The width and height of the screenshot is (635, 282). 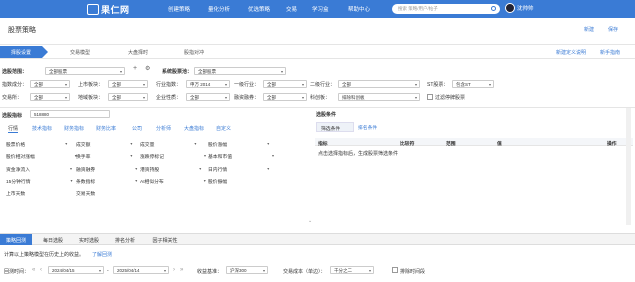 I want to click on industry2-select: 全部 ▾, so click(x=379, y=84).